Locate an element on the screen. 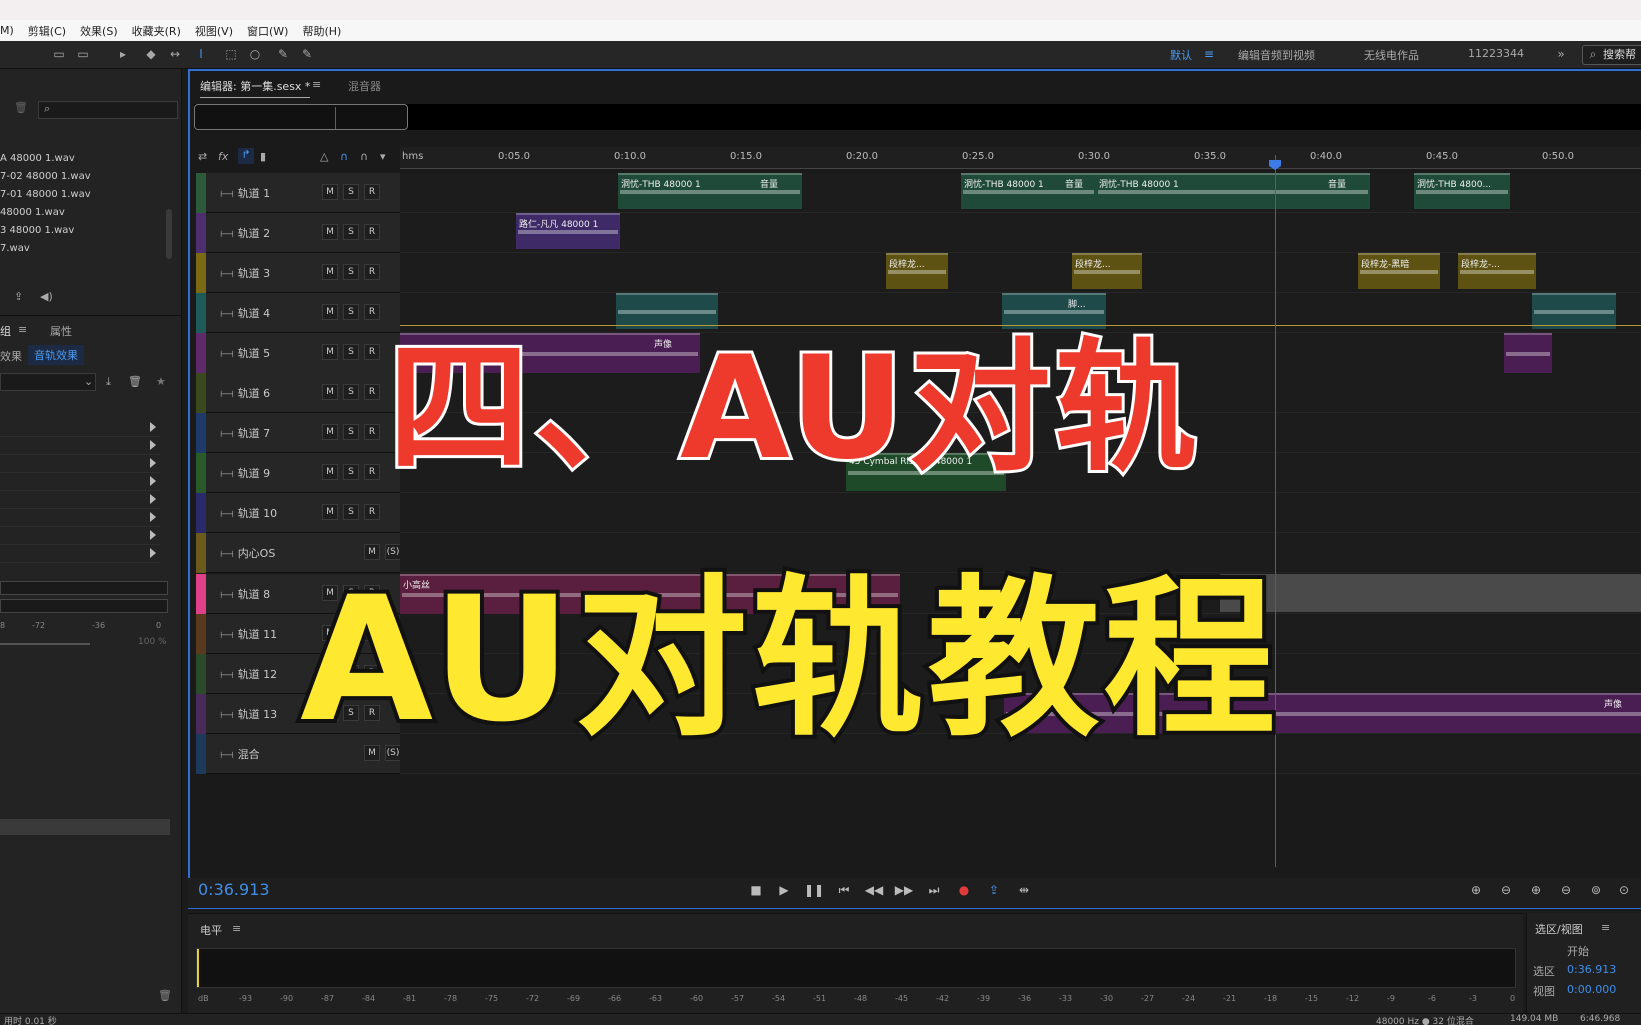  favorite-star-icon: ★ is located at coordinates (161, 381).